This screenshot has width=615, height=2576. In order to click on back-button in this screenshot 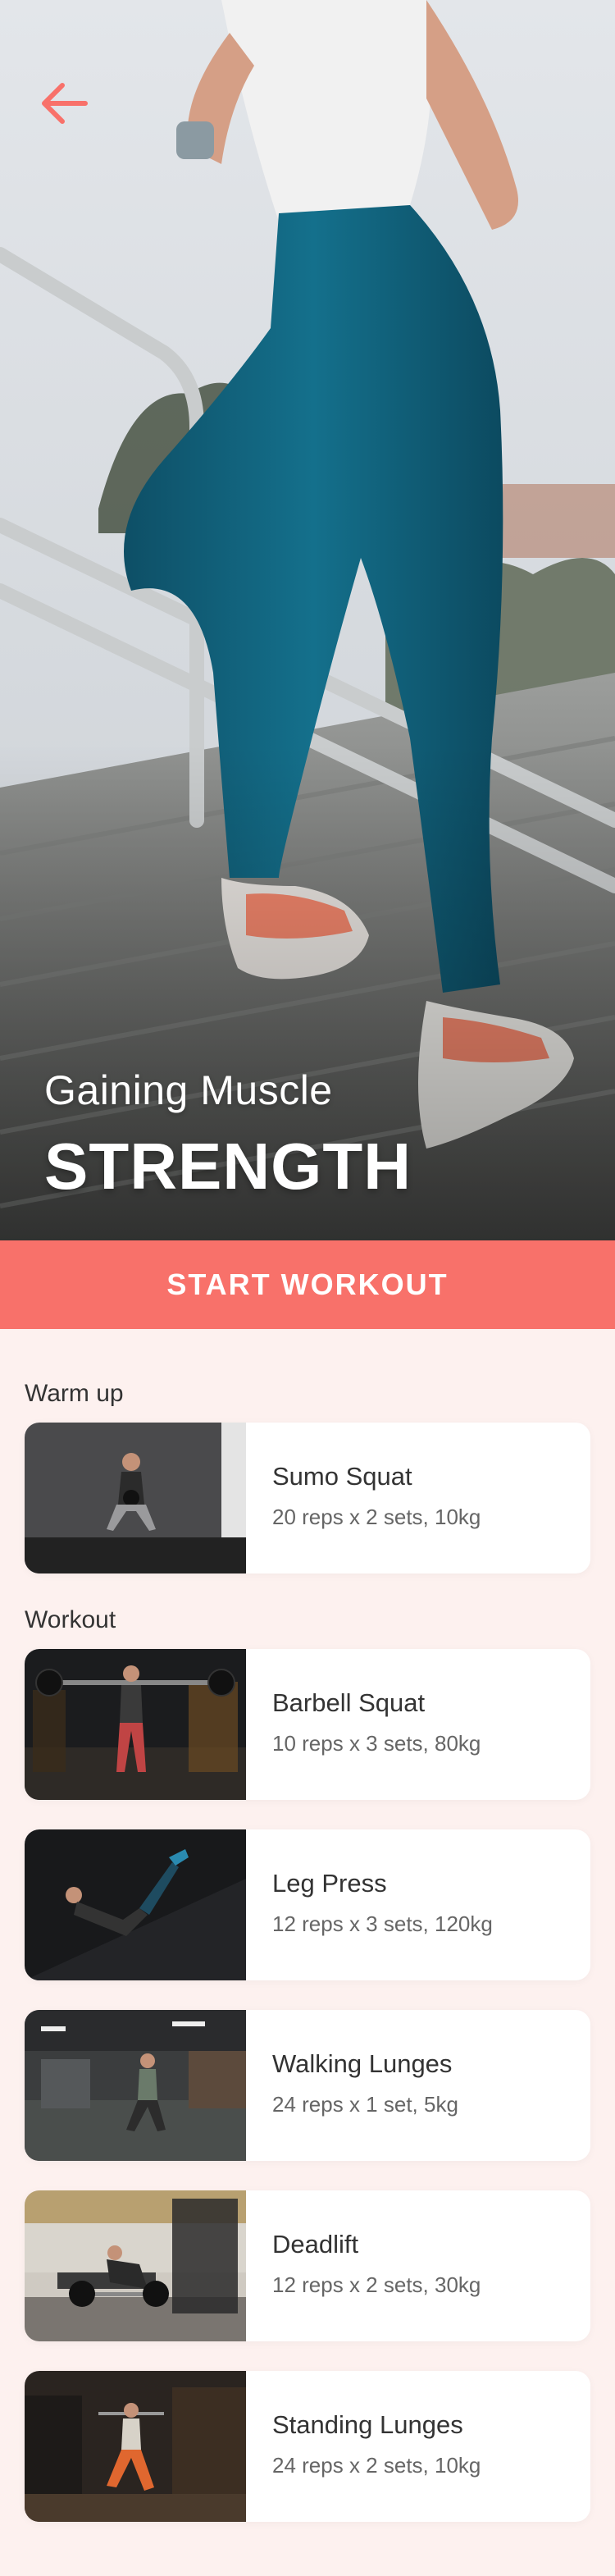, I will do `click(64, 104)`.